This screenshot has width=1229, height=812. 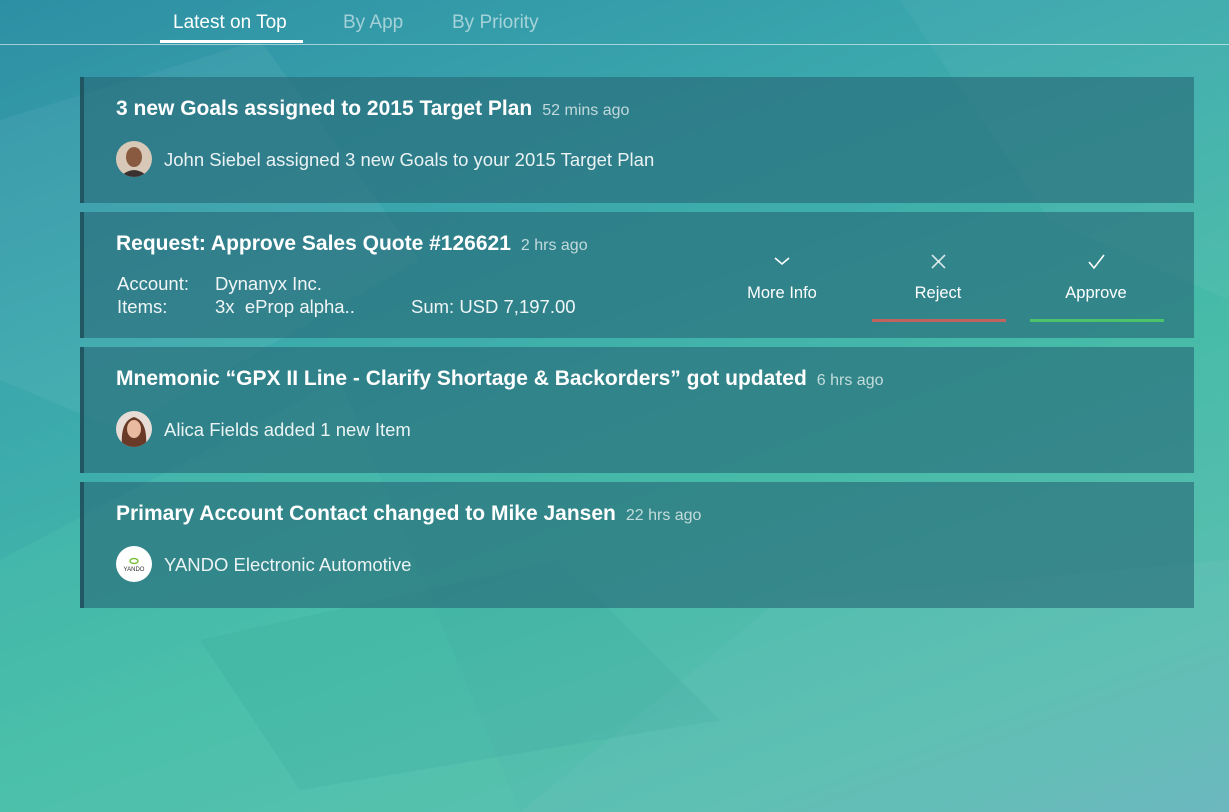 I want to click on avatar-alica-fields, so click(x=134, y=429).